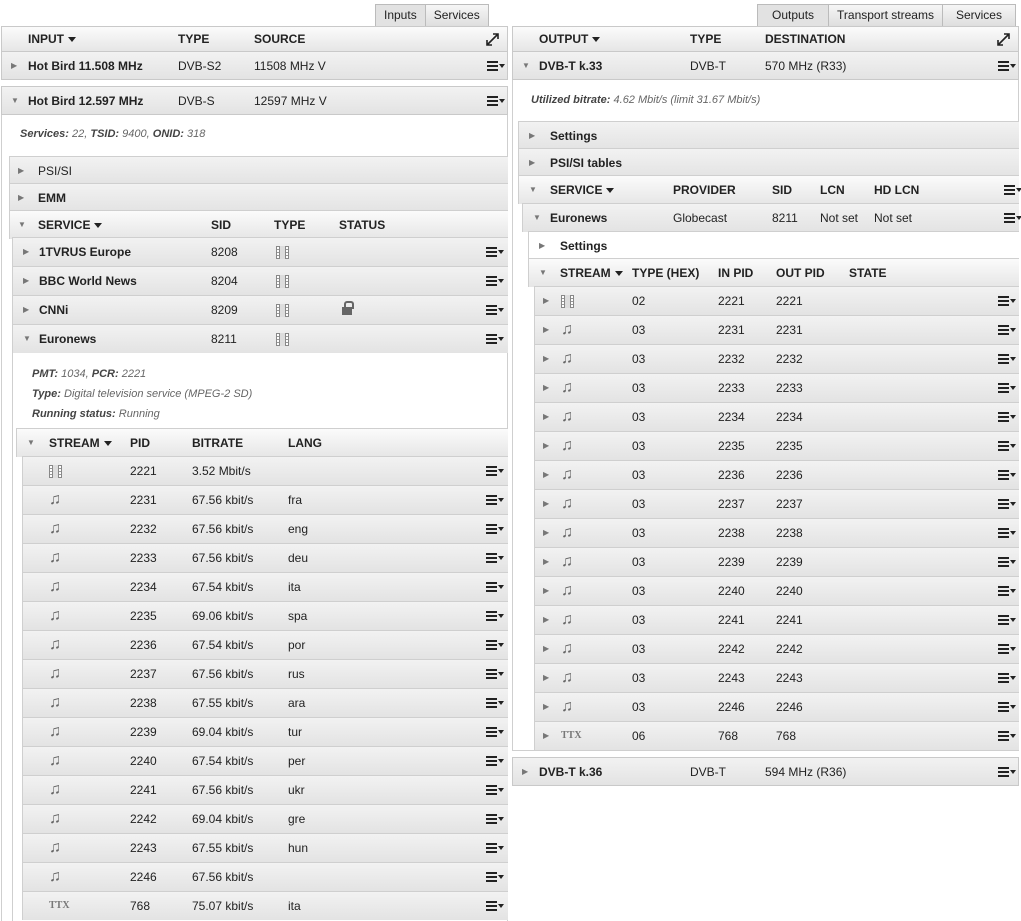 The height and width of the screenshot is (921, 1021). I want to click on tab-inputs: Inputs, so click(400, 15).